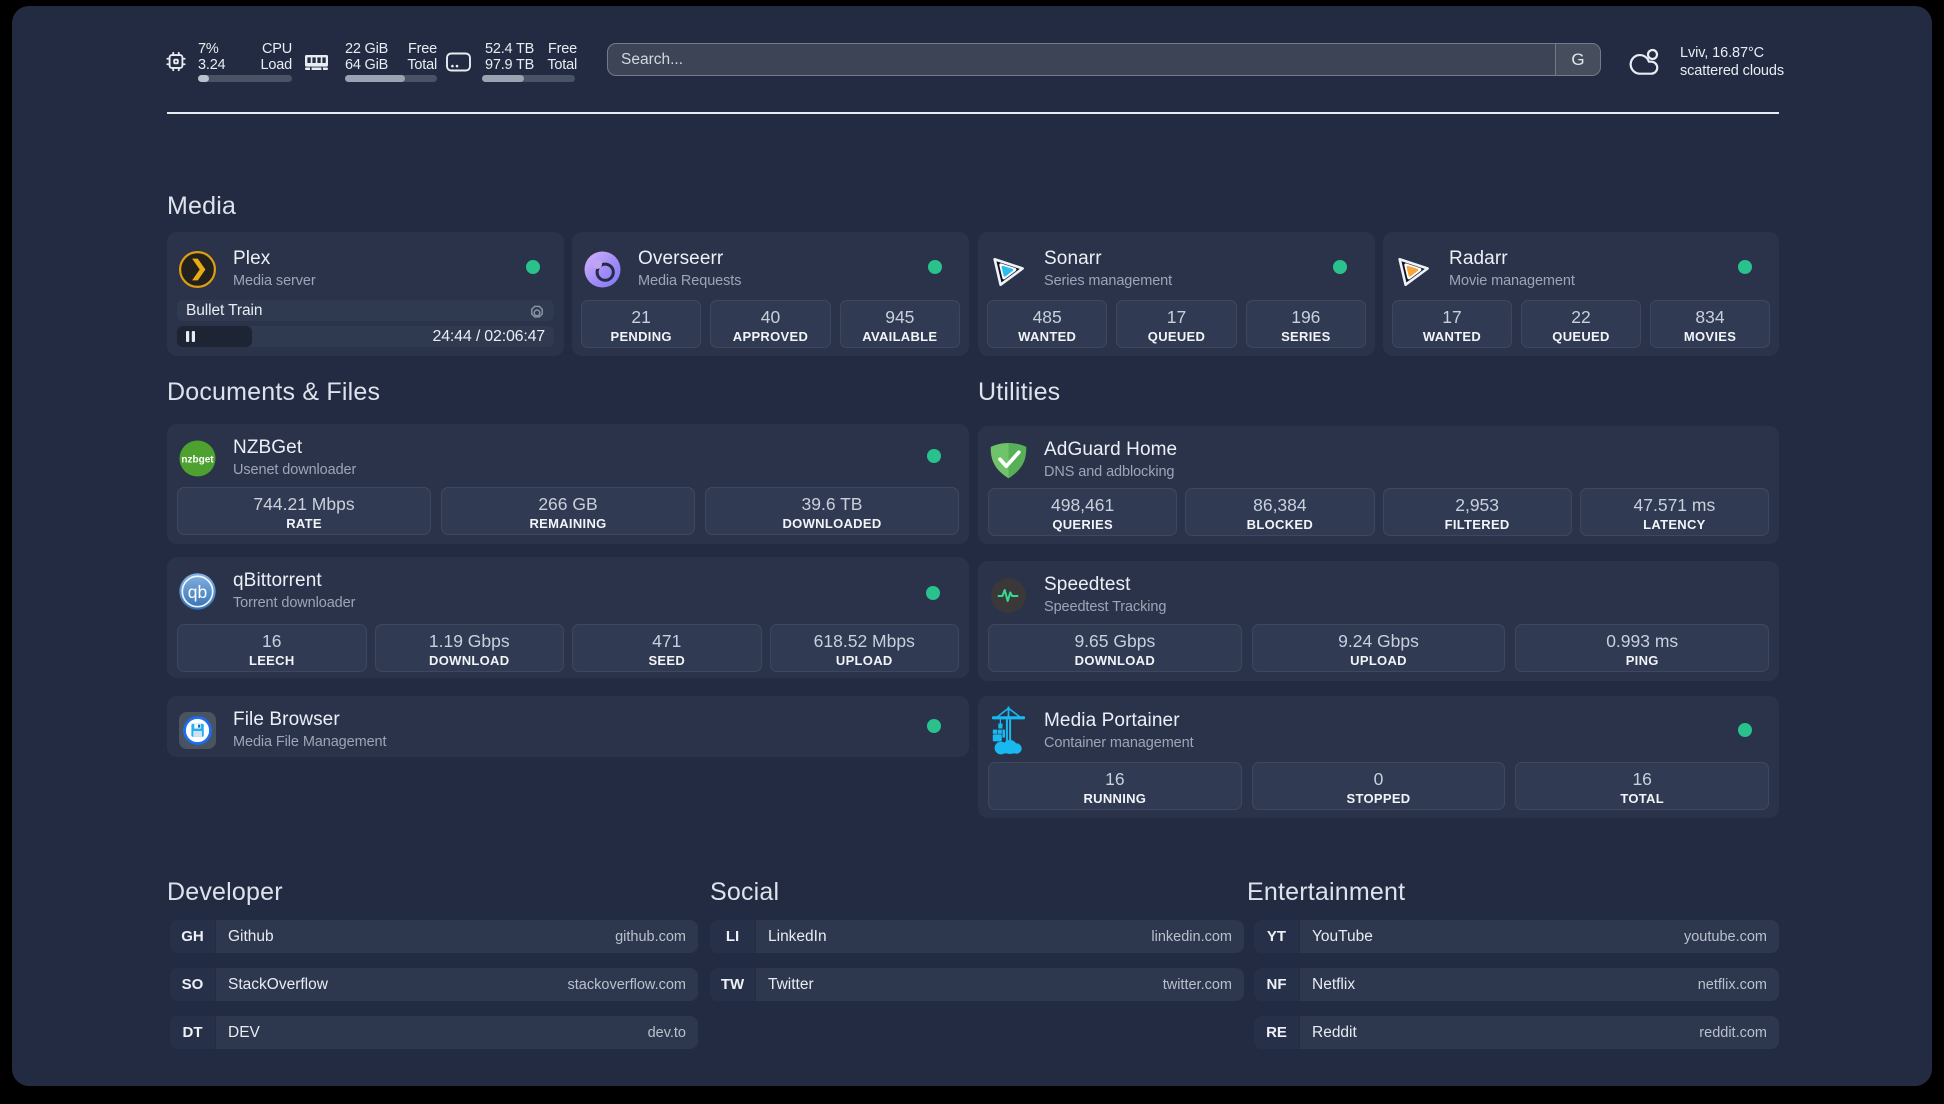 Image resolution: width=1944 pixels, height=1104 pixels. I want to click on svg-text: nzbget, so click(197, 459).